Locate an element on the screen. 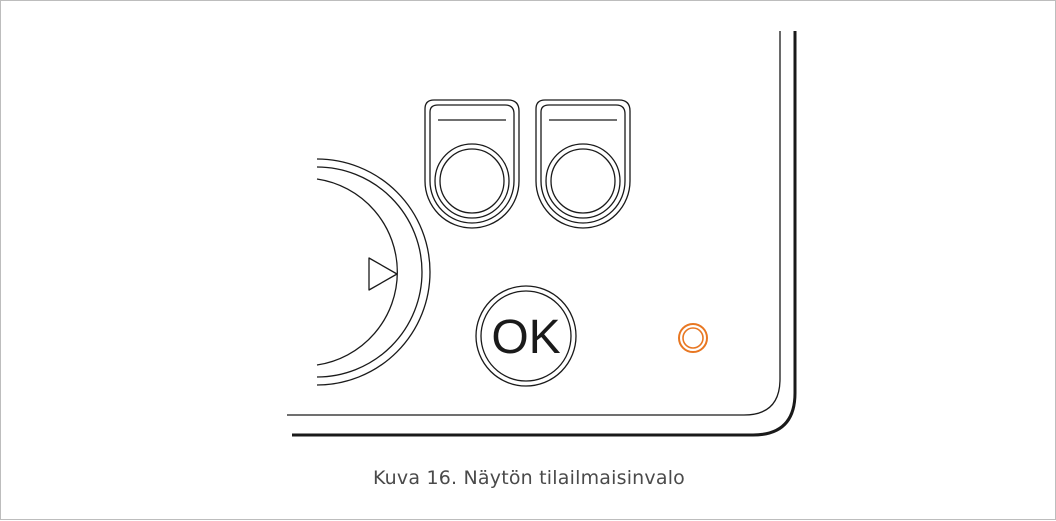  indicator-led-inner-ring is located at coordinates (693, 338).